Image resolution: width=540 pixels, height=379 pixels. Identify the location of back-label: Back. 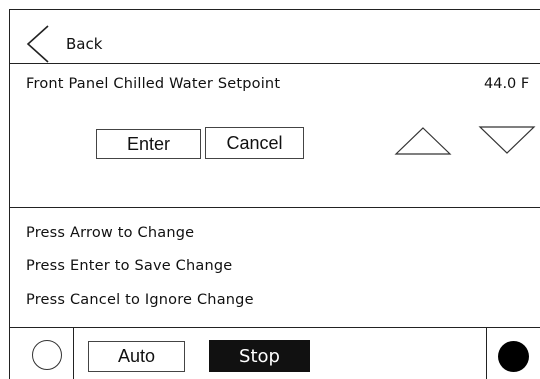
(84, 44).